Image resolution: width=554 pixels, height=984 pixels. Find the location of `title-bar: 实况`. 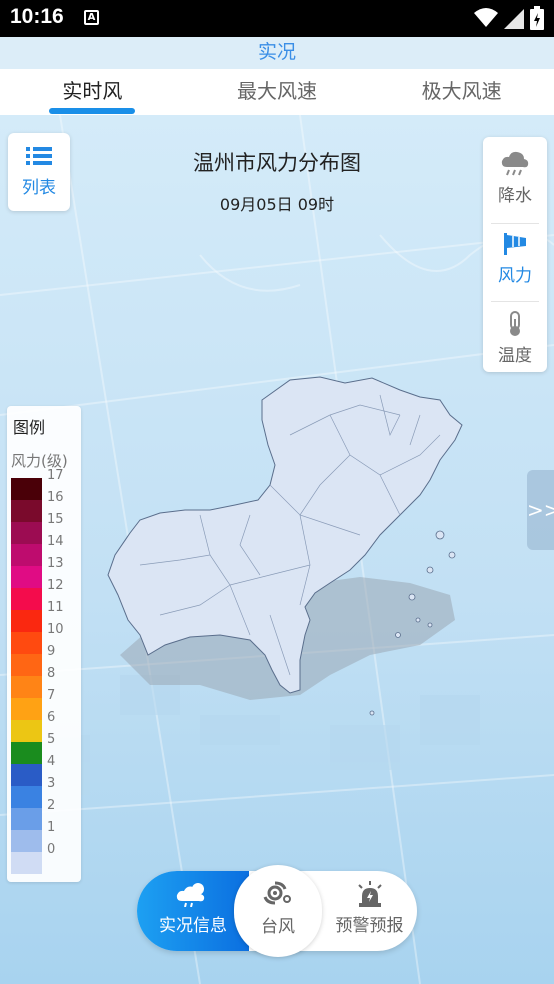

title-bar: 实况 is located at coordinates (277, 53).